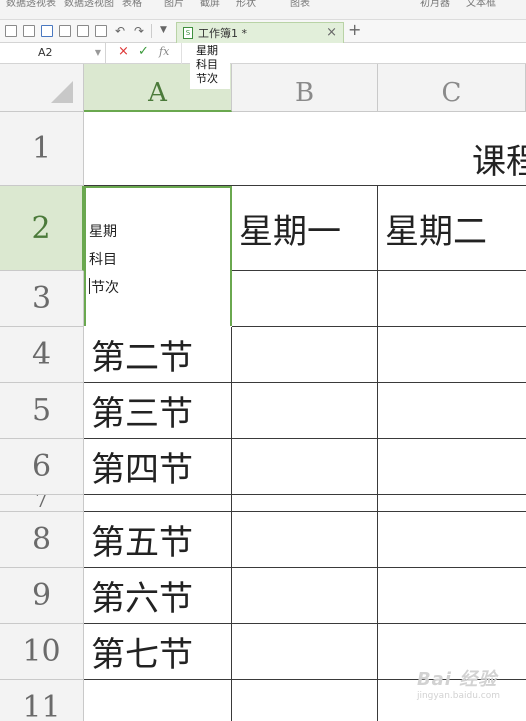 This screenshot has height=721, width=526. What do you see at coordinates (42, 355) in the screenshot?
I see `row-header-4: 4` at bounding box center [42, 355].